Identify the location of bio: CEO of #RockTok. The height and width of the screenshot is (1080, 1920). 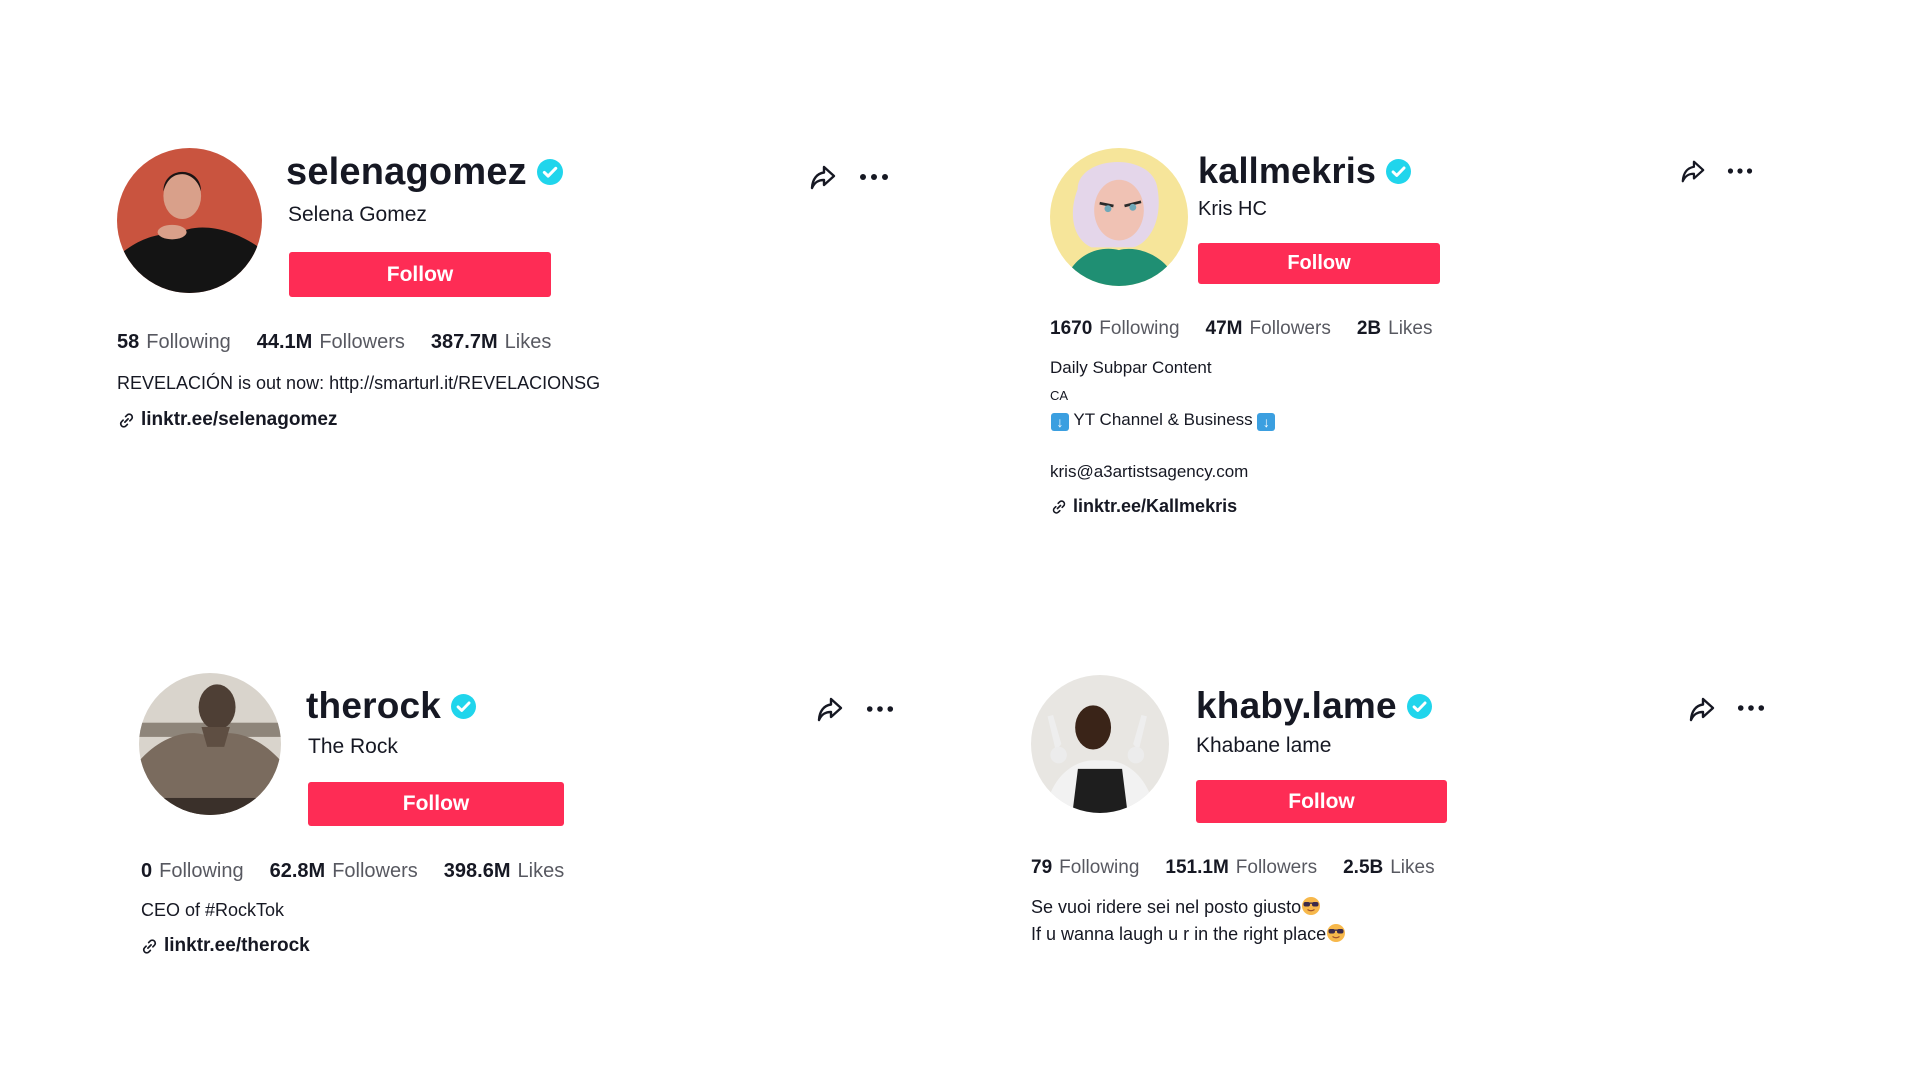
(213, 910).